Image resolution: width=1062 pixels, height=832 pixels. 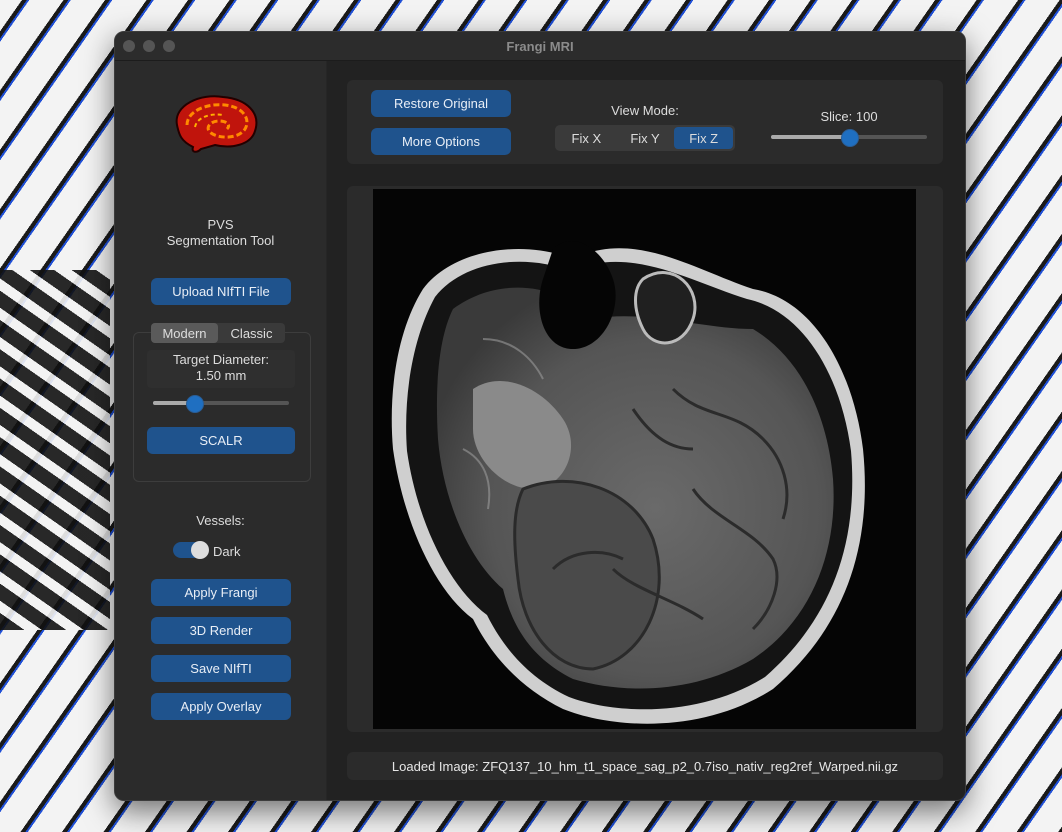 I want to click on restore-original-button: Restore Original, so click(x=441, y=103).